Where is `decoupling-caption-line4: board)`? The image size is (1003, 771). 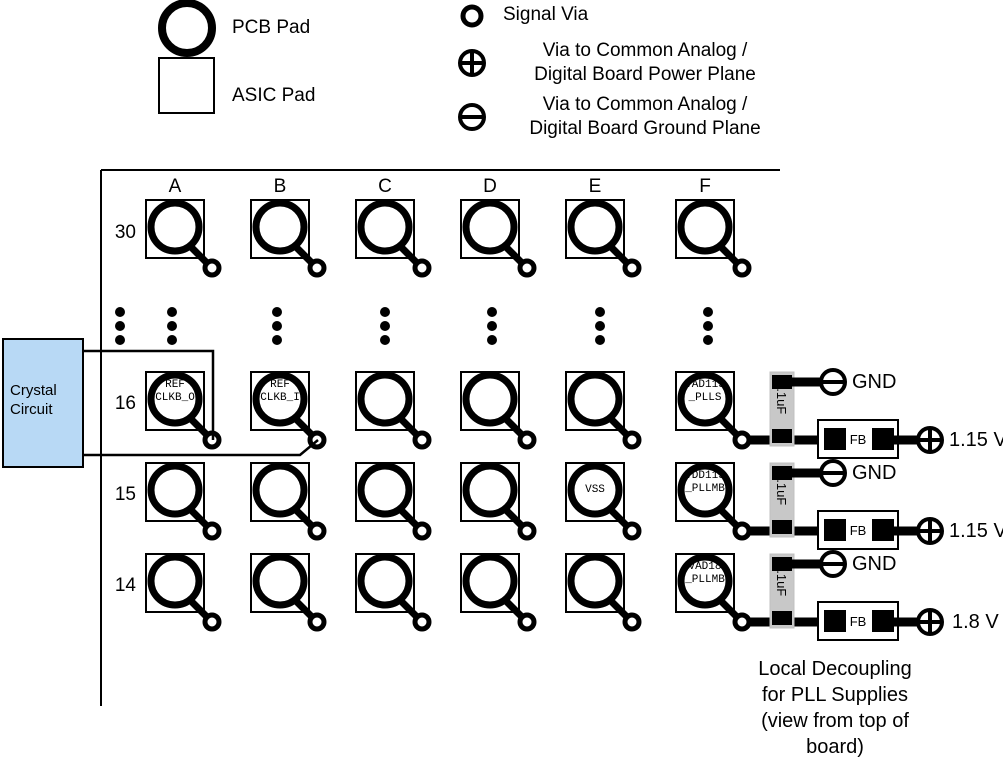 decoupling-caption-line4: board) is located at coordinates (835, 747).